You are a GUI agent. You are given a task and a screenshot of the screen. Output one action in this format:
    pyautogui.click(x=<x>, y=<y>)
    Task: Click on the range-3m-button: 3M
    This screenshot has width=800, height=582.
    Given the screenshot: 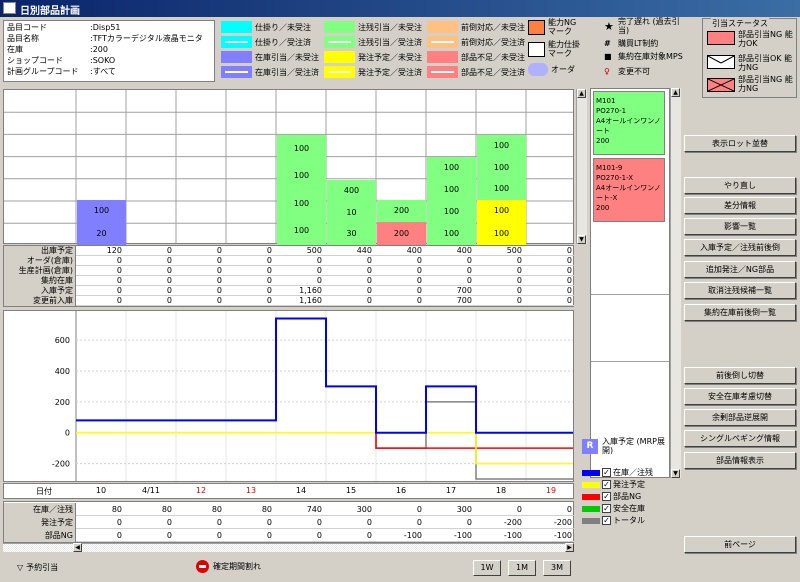 What is the action you would take?
    pyautogui.click(x=557, y=568)
    